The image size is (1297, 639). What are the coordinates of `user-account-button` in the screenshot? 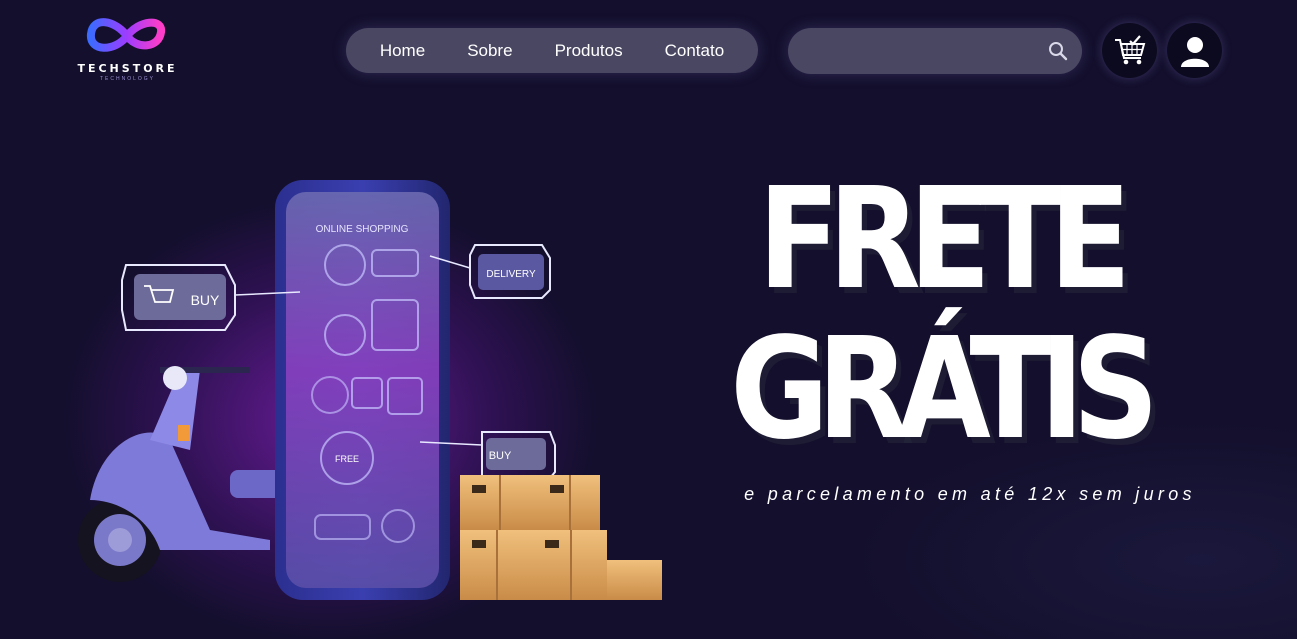 It's located at (1194, 50).